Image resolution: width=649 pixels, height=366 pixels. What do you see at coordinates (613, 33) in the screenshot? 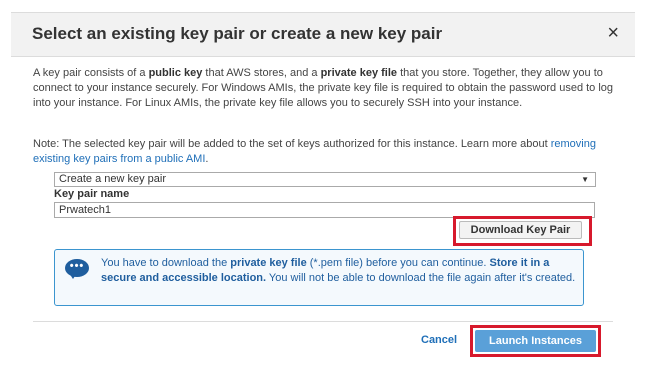
I see `close-icon: ×` at bounding box center [613, 33].